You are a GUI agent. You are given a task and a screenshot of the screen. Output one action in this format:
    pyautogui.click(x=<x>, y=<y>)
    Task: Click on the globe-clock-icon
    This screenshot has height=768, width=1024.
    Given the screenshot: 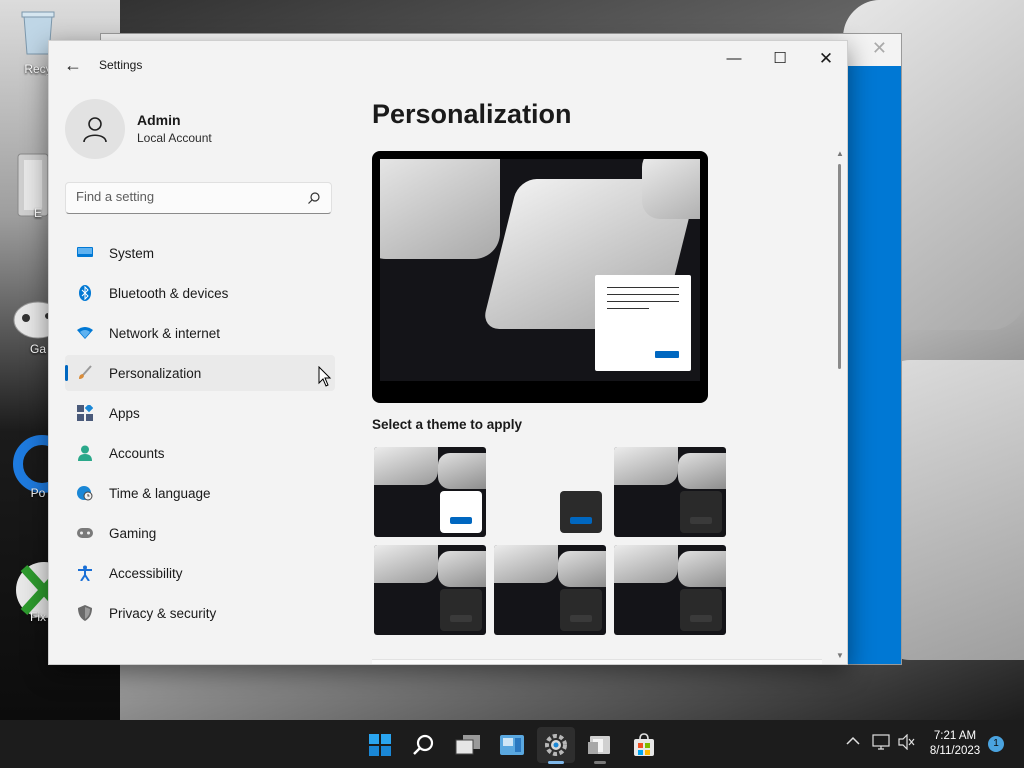 What is the action you would take?
    pyautogui.click(x=85, y=493)
    